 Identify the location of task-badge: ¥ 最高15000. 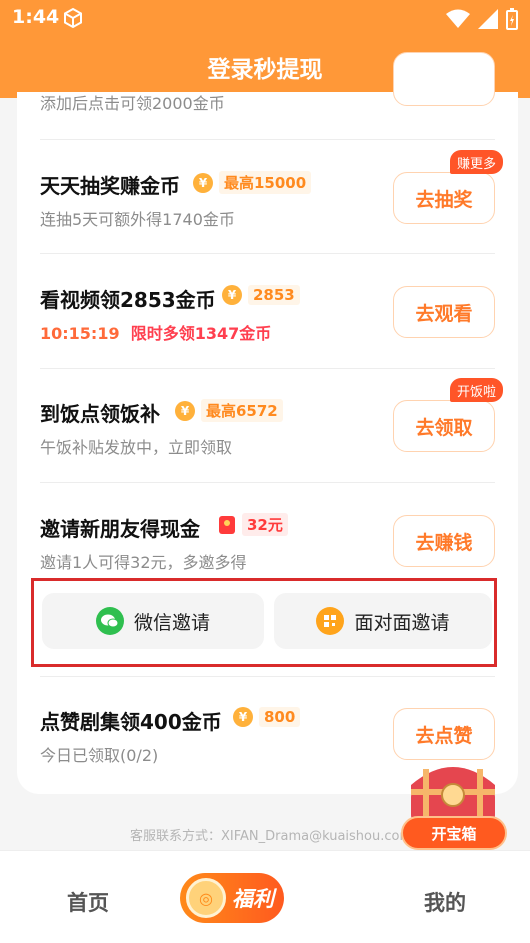
(252, 182).